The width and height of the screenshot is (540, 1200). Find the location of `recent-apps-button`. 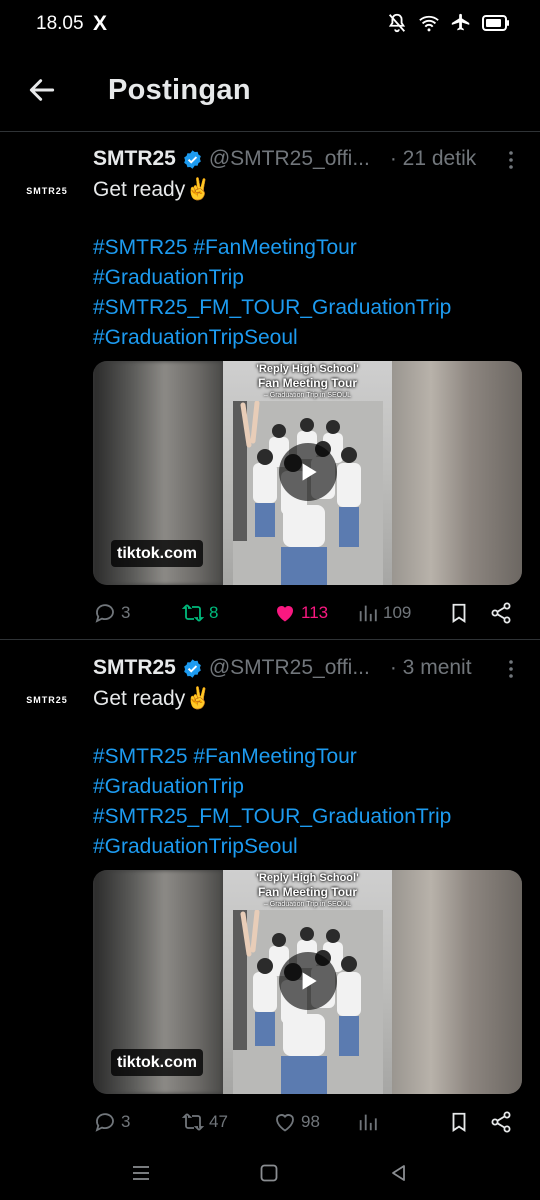

recent-apps-button is located at coordinates (141, 1173).